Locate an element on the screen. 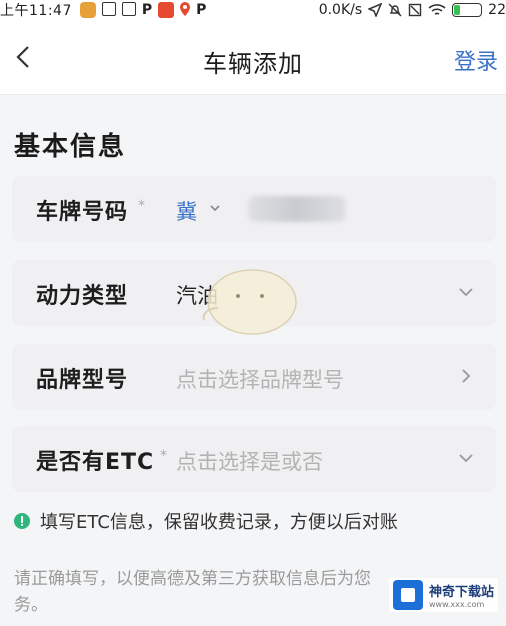  chevron-right-icon is located at coordinates (466, 376).